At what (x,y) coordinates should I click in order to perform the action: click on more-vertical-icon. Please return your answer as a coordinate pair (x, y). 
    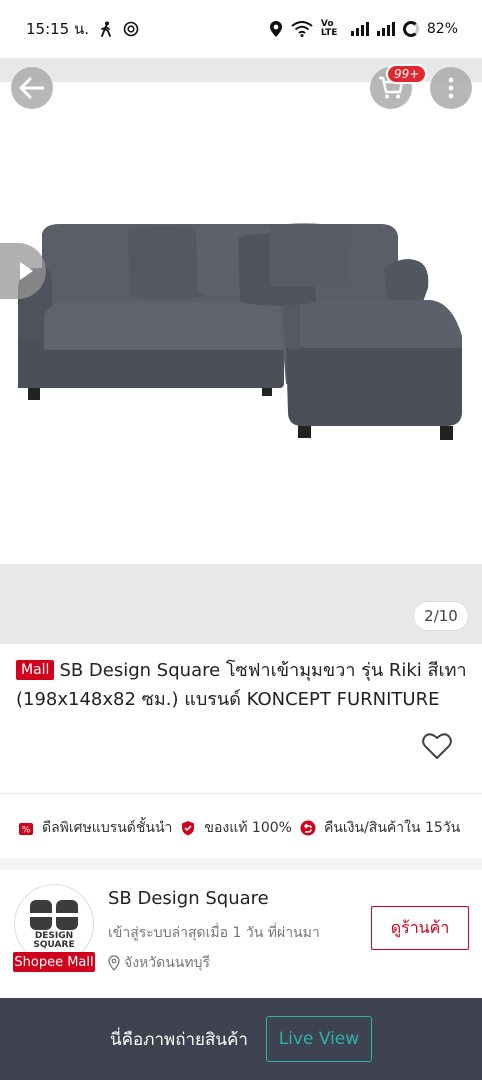
    Looking at the image, I should click on (451, 88).